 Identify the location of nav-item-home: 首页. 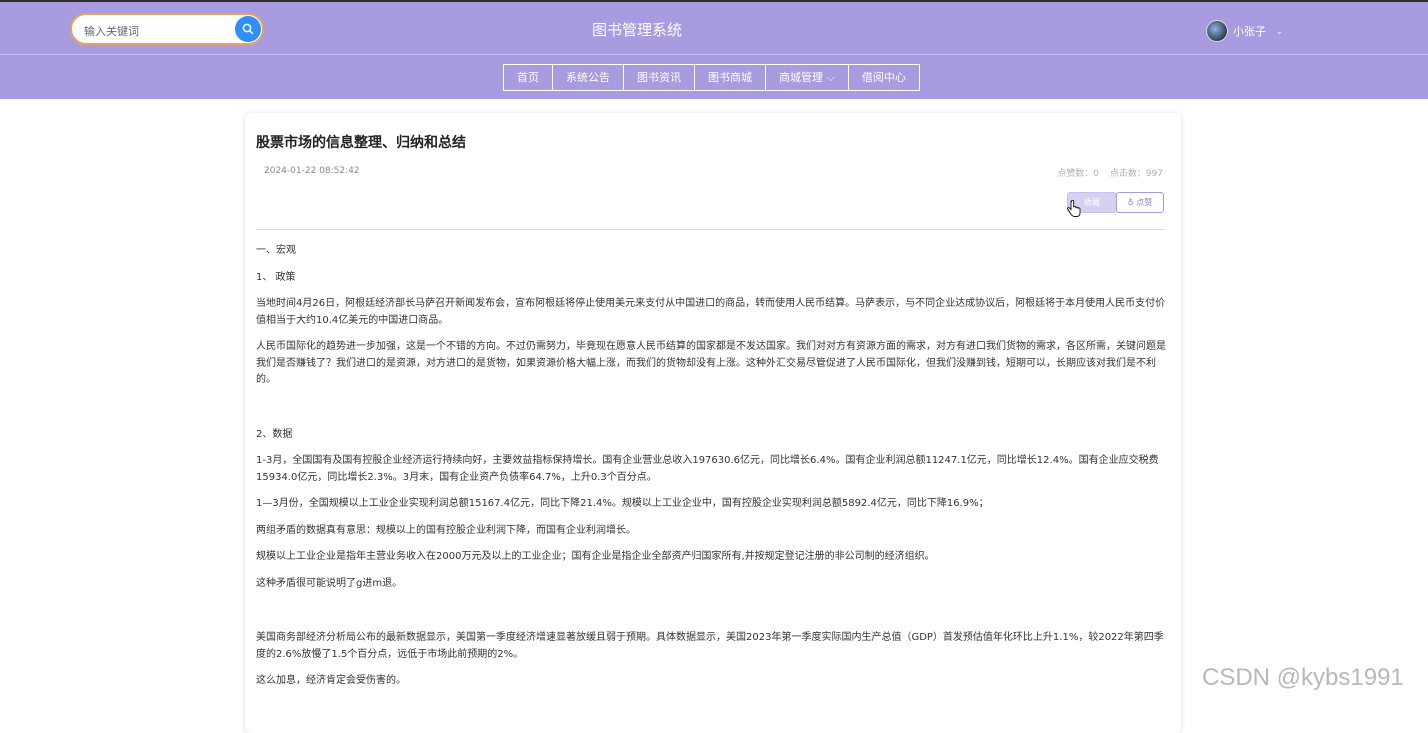
(528, 77).